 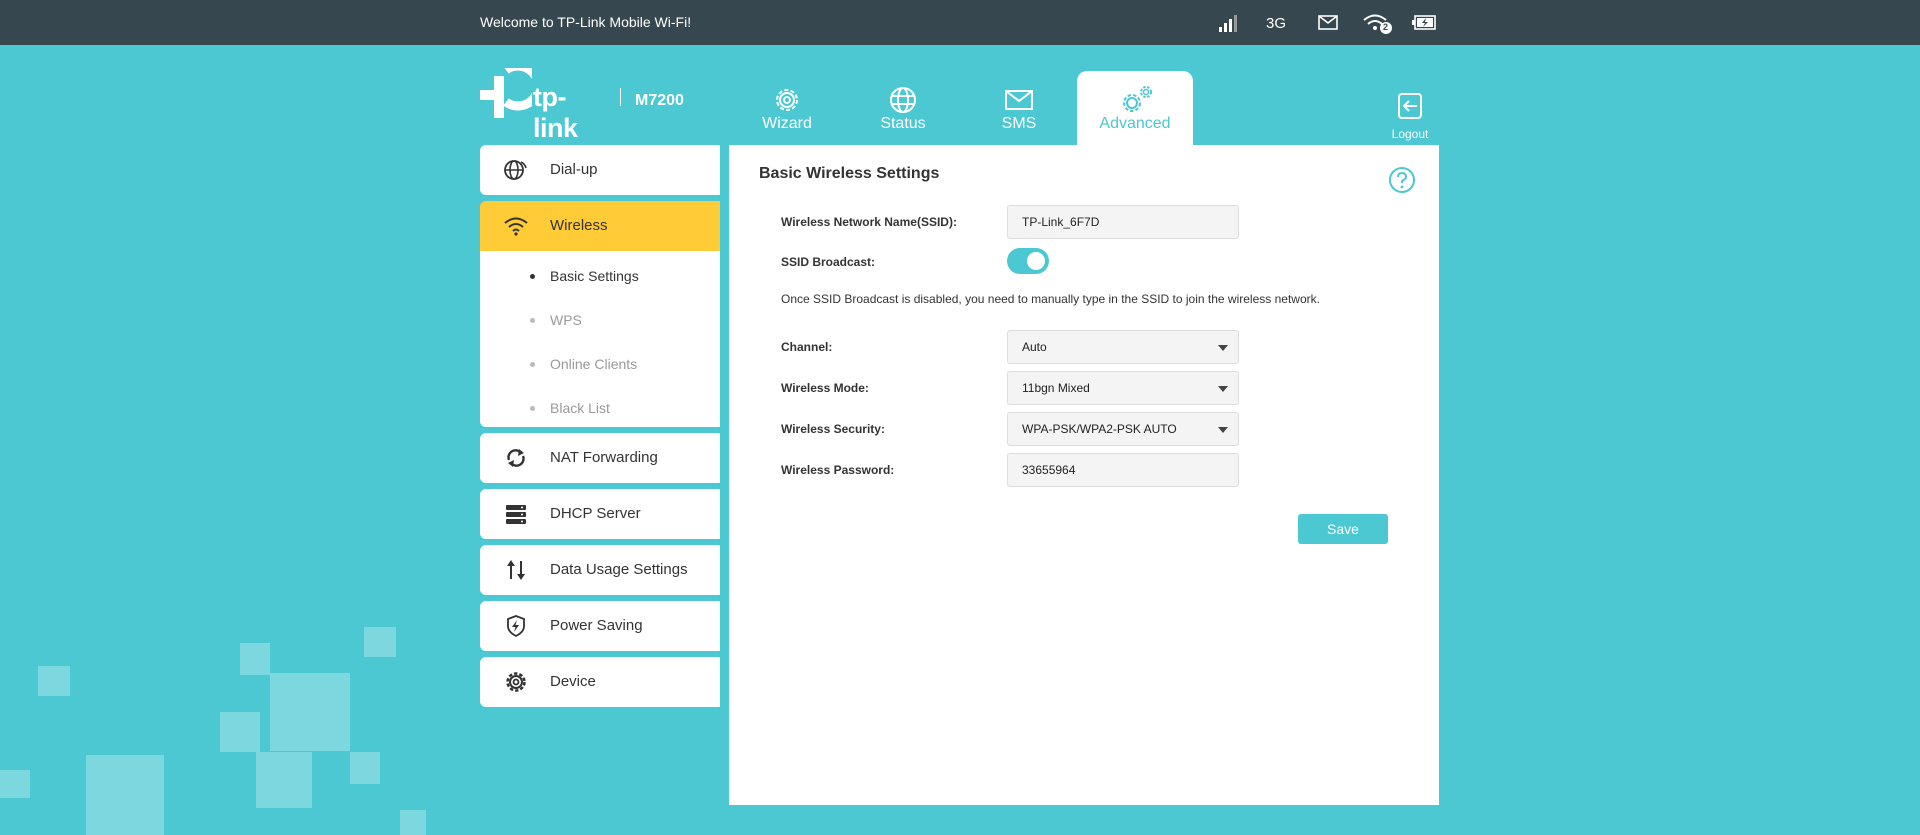 I want to click on welcome-text: Welcome to TP-Link Mobile Wi-Fi!, so click(x=586, y=22).